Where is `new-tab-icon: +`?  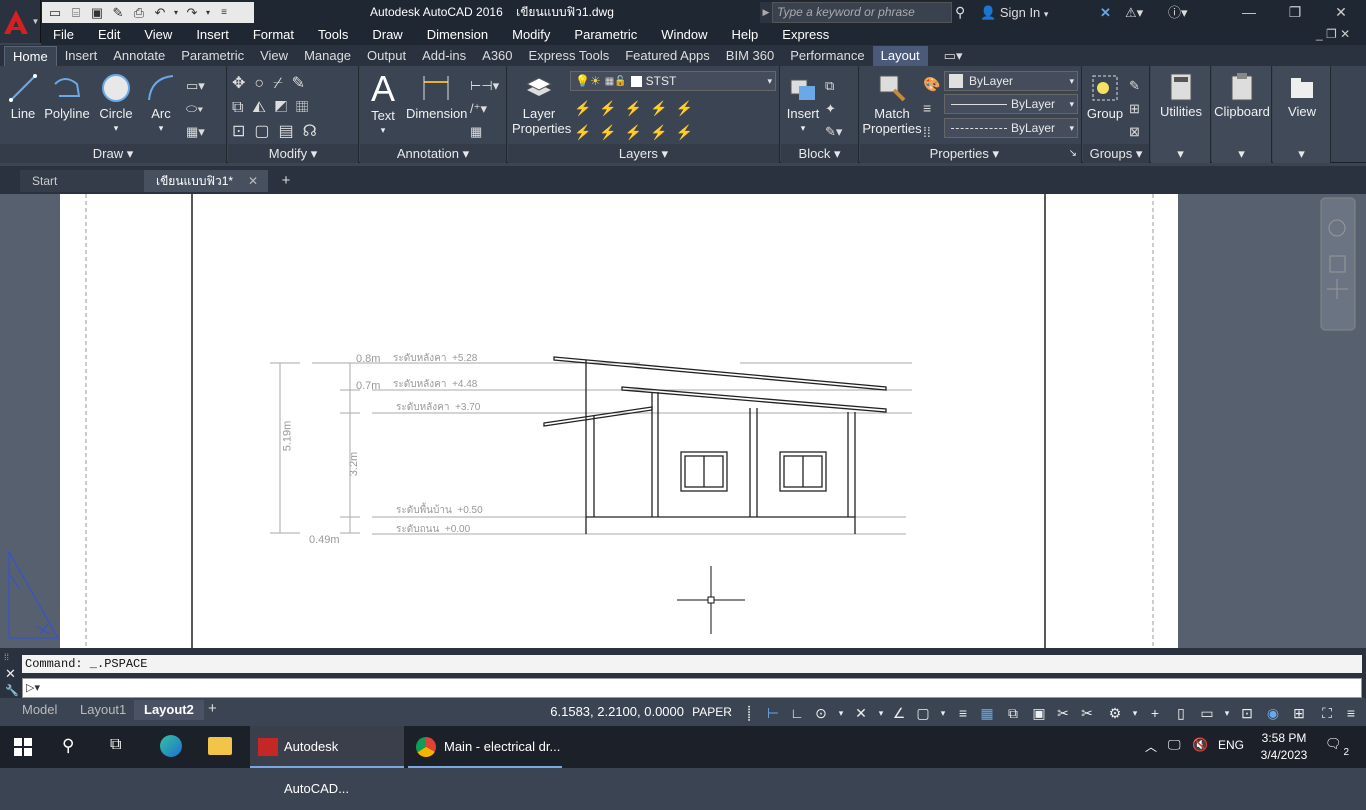
new-tab-icon: + is located at coordinates (286, 181).